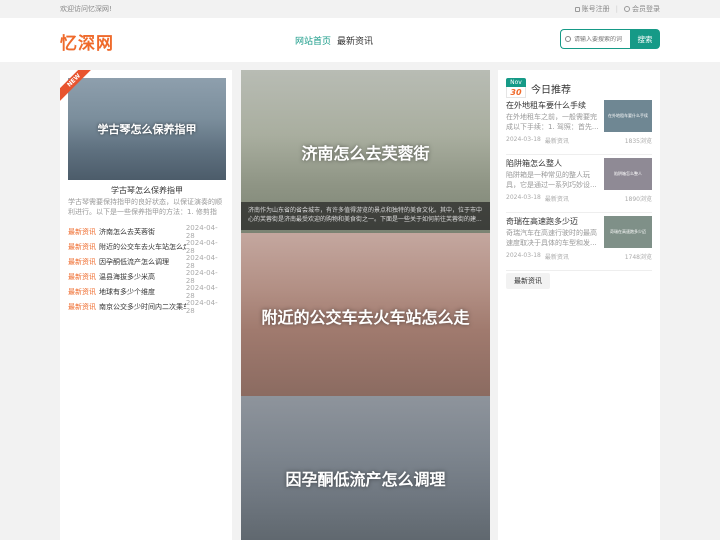 The width and height of the screenshot is (720, 540). I want to click on list-item: 最新资讯 地球有多少个维度 2024-04-28, so click(147, 291).